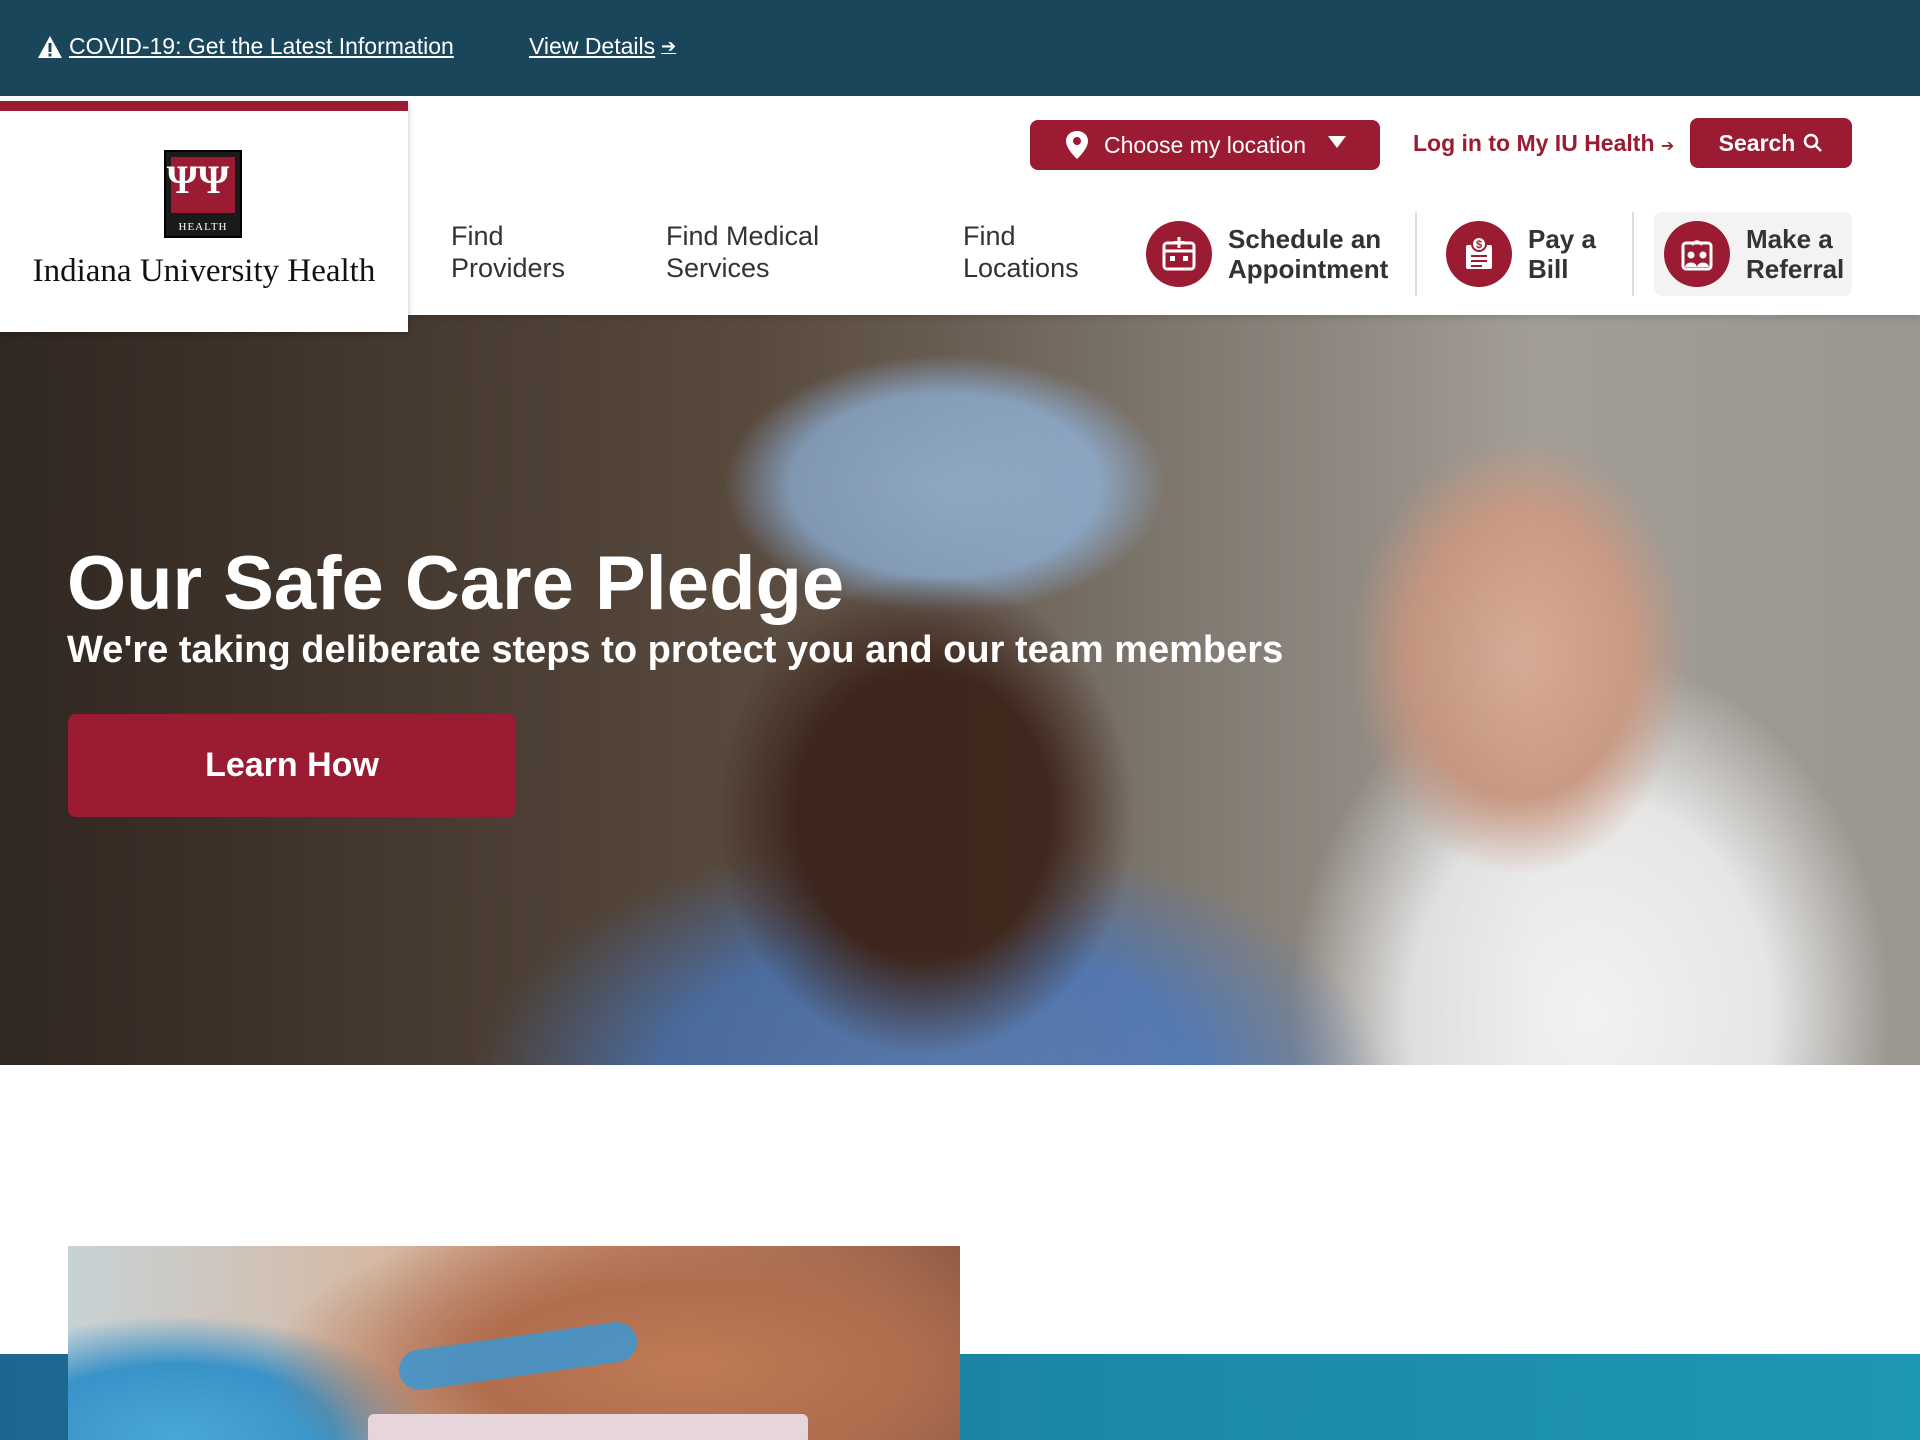 This screenshot has height=1440, width=1920. Describe the element at coordinates (1795, 269) in the screenshot. I see `referral-label-line2: Referral` at that location.